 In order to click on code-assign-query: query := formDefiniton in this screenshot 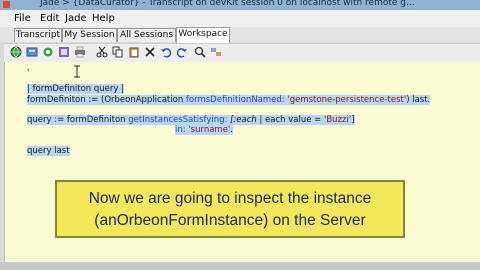, I will do `click(78, 120)`.